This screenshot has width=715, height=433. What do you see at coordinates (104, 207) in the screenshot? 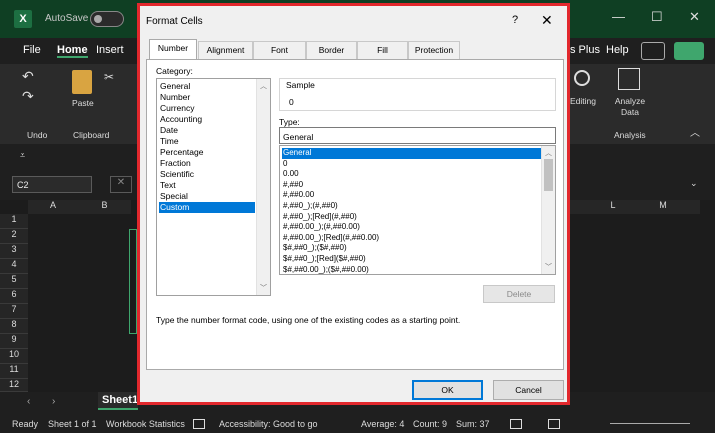
I see `column-header-b: B` at bounding box center [104, 207].